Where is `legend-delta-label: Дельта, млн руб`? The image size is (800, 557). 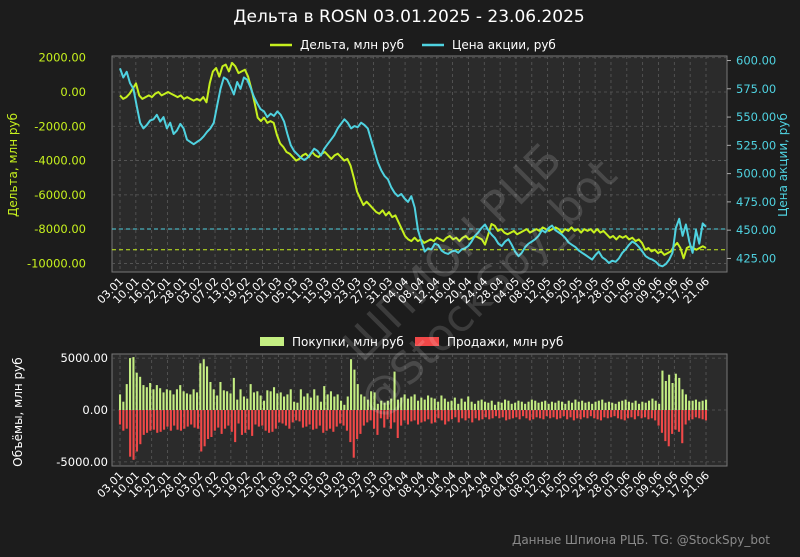
legend-delta-label: Дельта, млн руб is located at coordinates (352, 45).